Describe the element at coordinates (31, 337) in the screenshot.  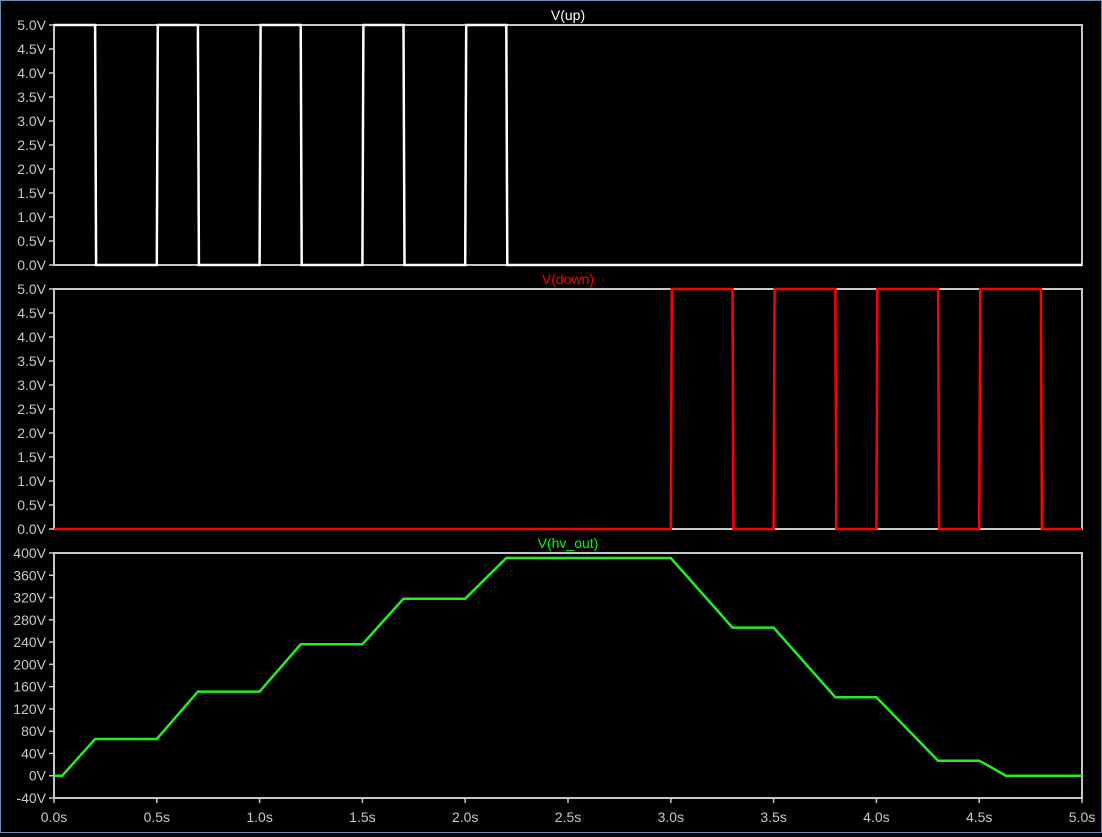
I see `y-tick-label-down: 4.0V` at that location.